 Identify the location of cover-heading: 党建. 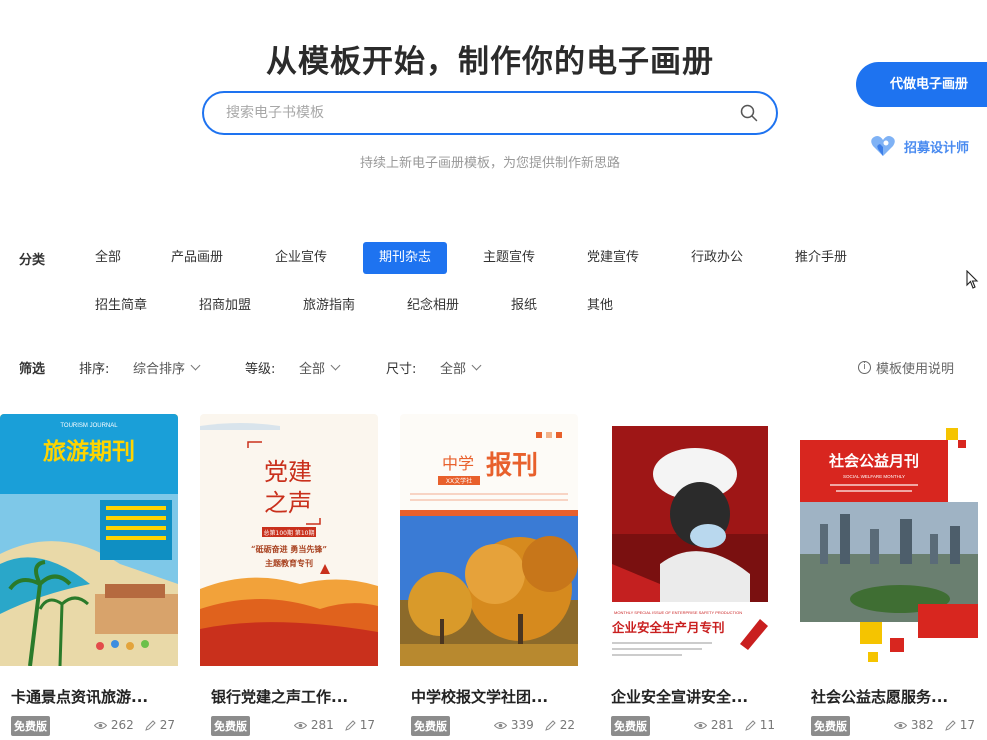
(288, 472).